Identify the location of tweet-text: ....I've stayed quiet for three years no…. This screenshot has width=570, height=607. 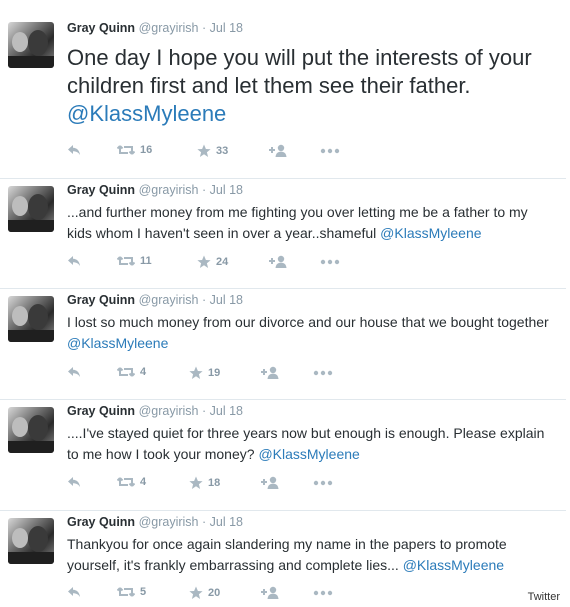
(311, 444).